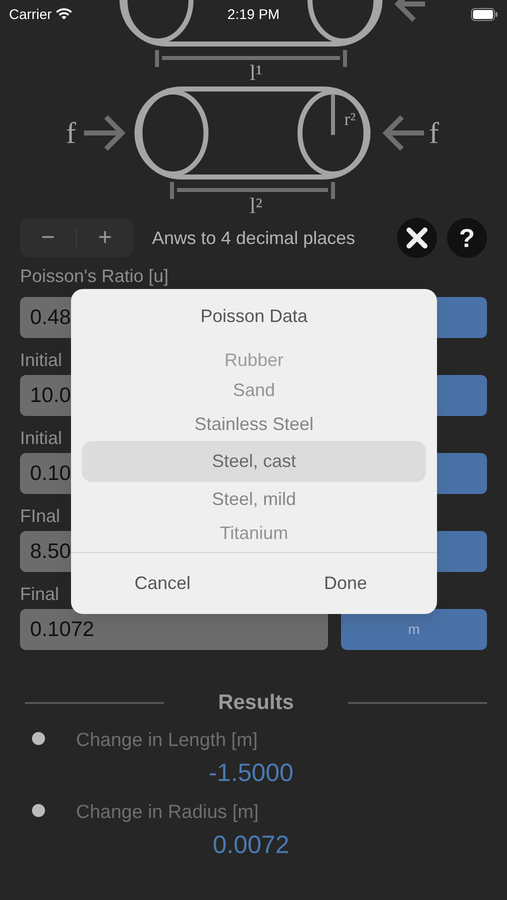  I want to click on field-label: Final, so click(40, 594).